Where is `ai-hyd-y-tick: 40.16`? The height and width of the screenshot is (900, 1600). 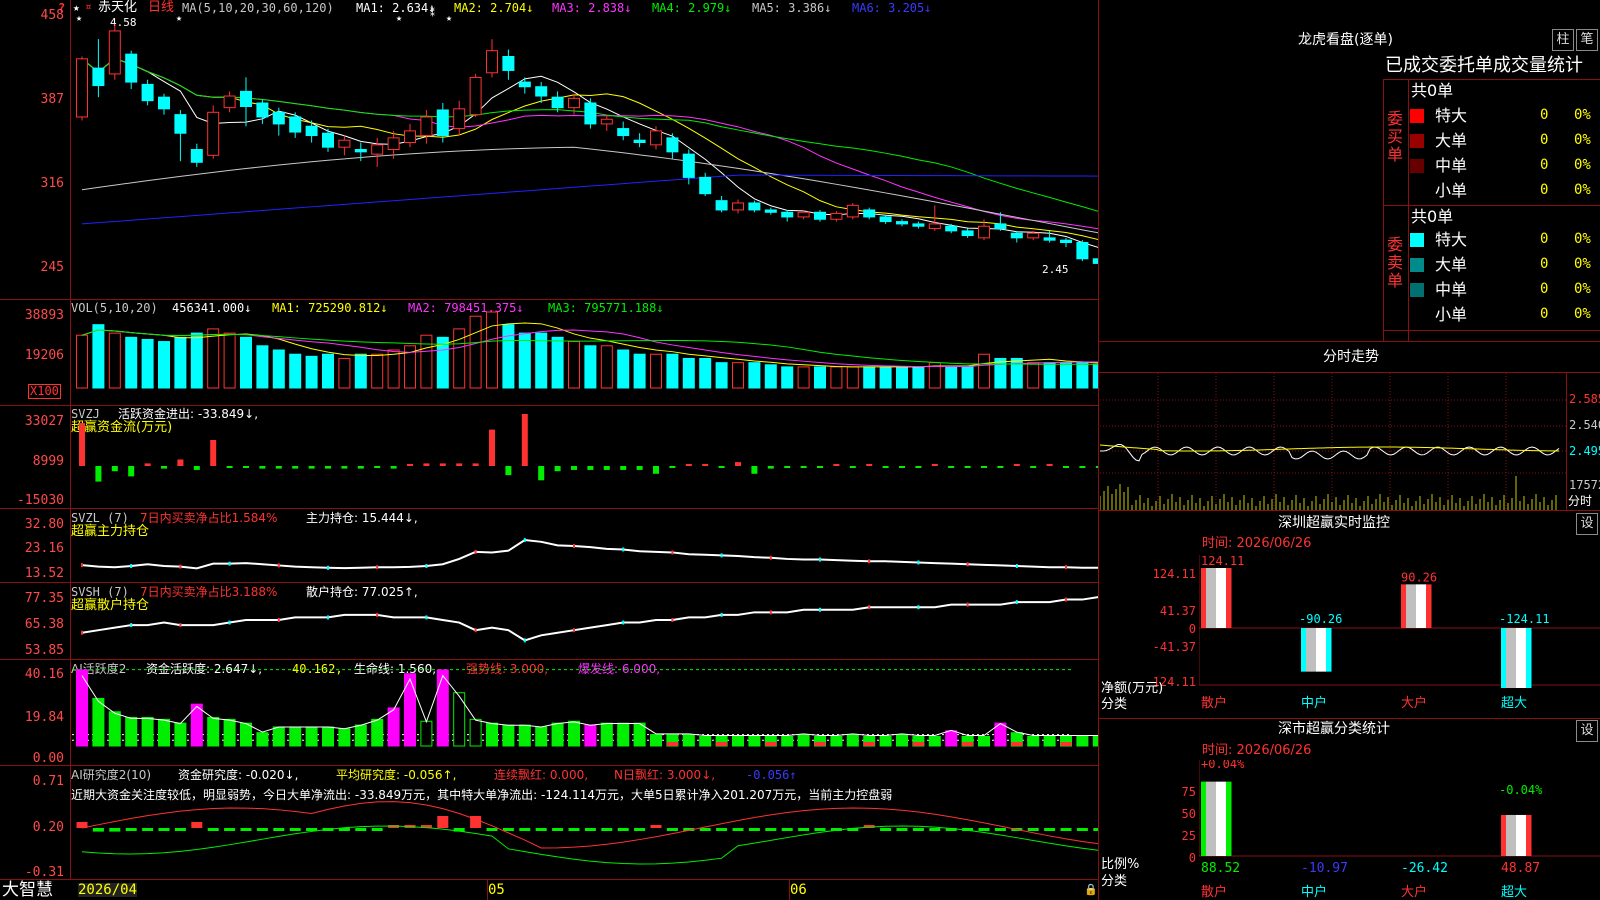
ai-hyd-y-tick: 40.16 is located at coordinates (44, 674).